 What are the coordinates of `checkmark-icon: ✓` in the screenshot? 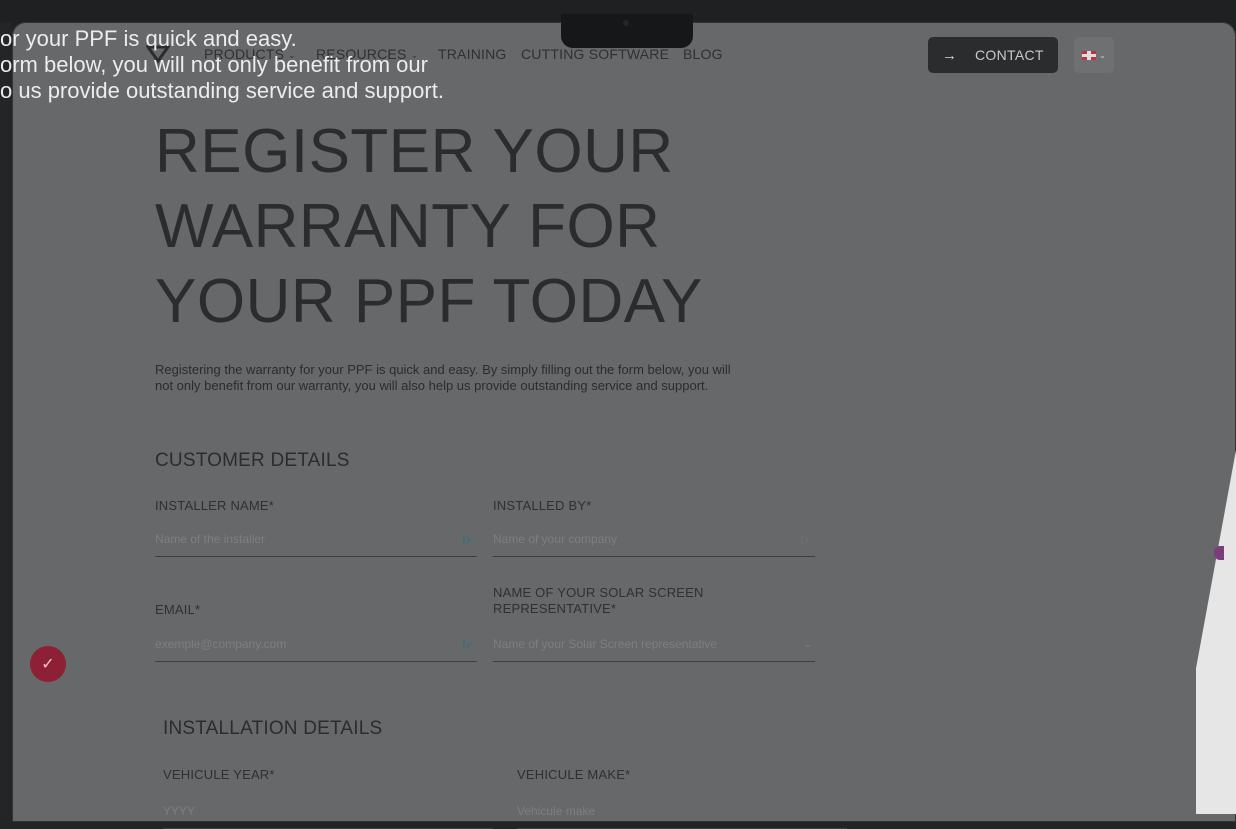 It's located at (48, 664).